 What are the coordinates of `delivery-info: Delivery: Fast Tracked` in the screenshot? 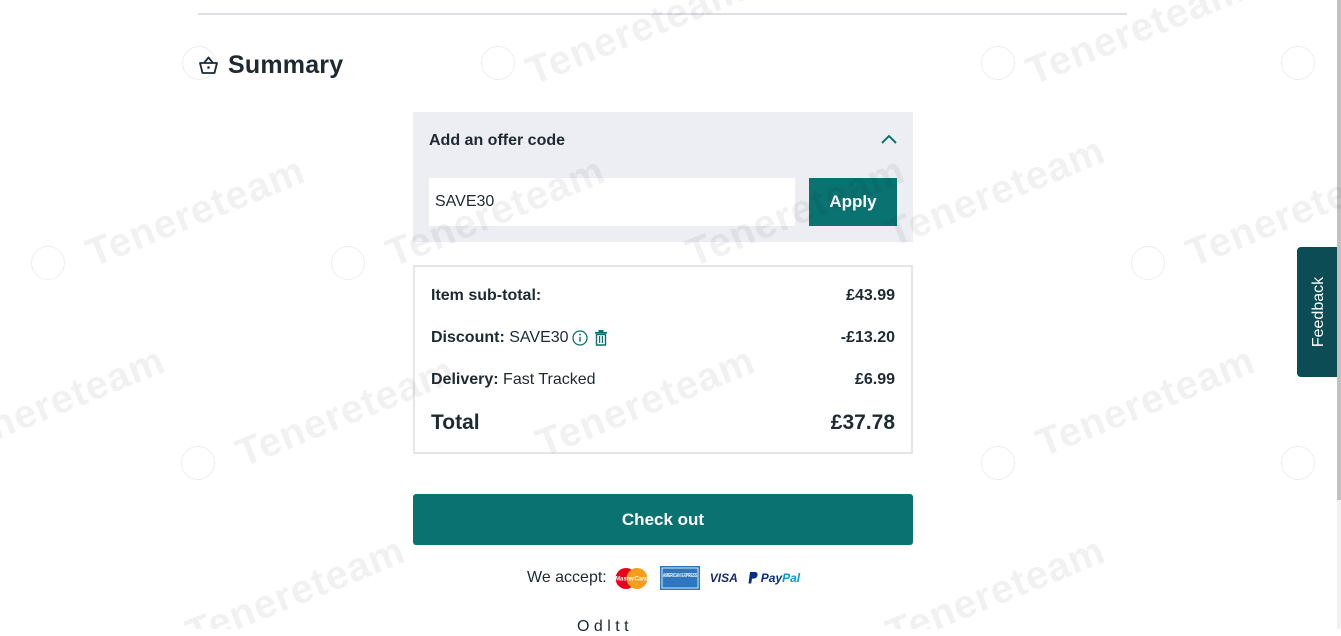 It's located at (513, 380).